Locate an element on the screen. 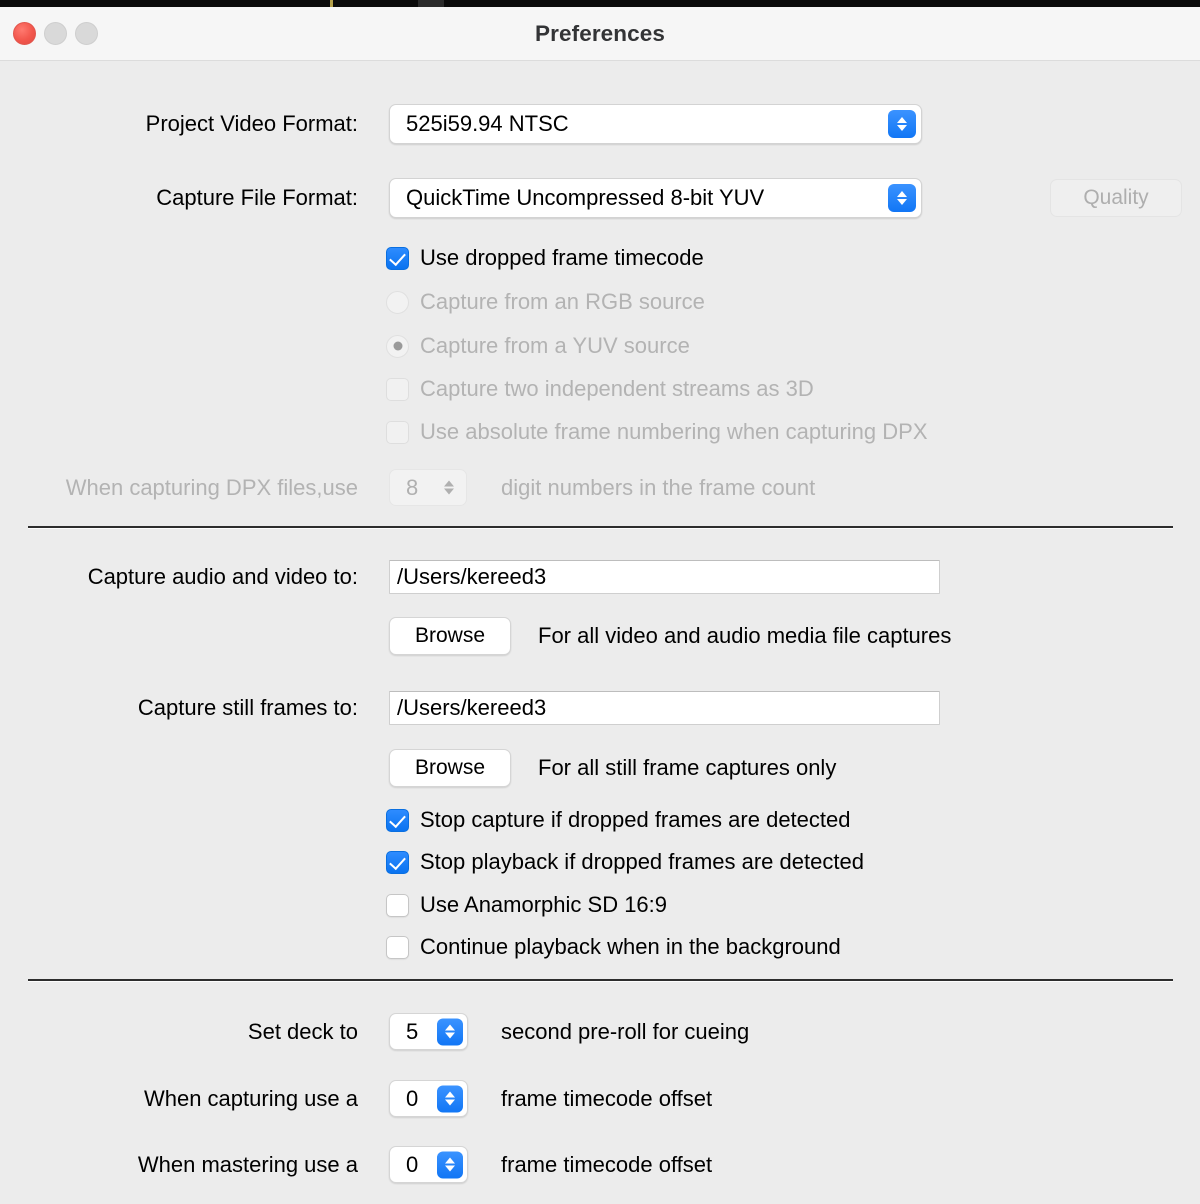 This screenshot has height=1204, width=1200. project-video-format-label: Project Video Format: is located at coordinates (251, 123).